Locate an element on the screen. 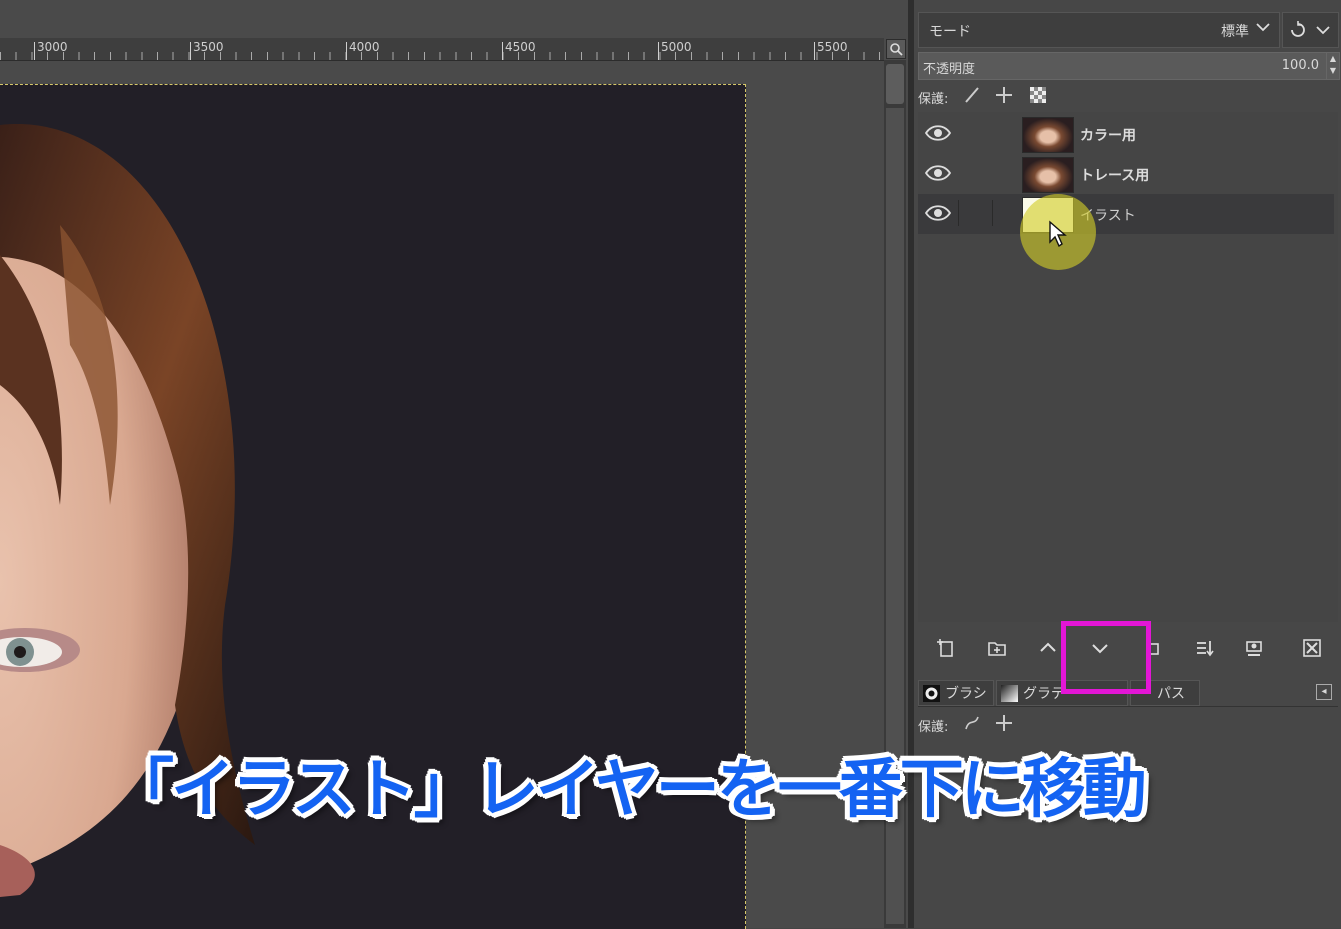  tab-label: グラデ is located at coordinates (1044, 694).